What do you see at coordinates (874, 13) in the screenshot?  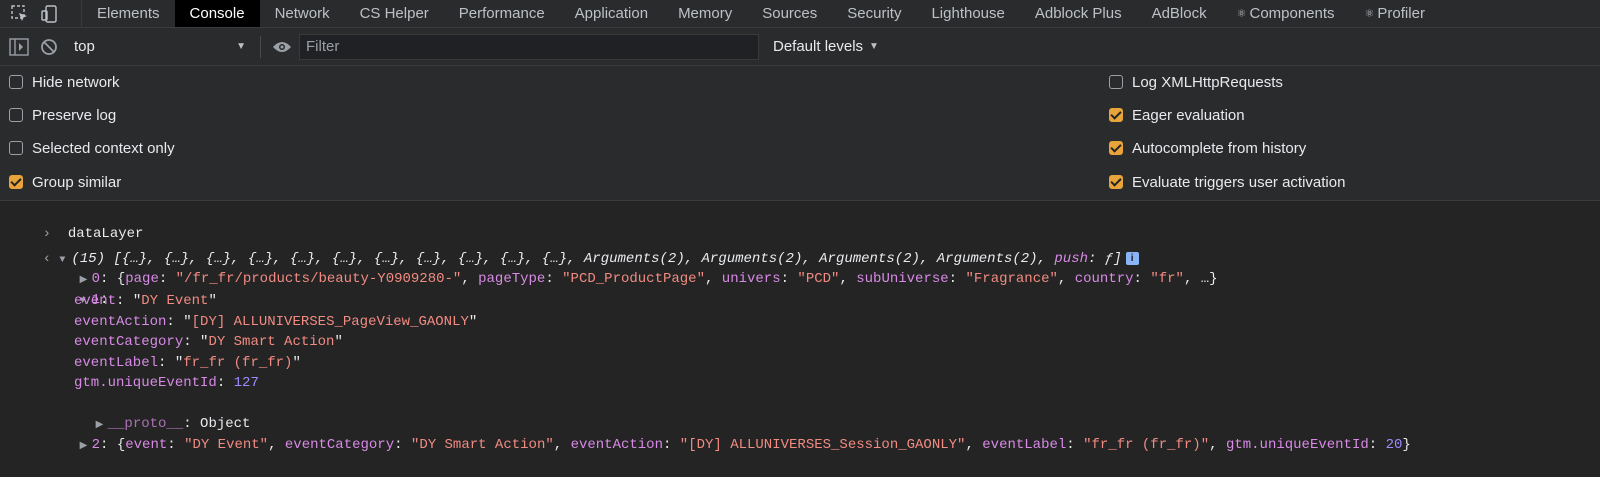 I see `tab-security: Security` at bounding box center [874, 13].